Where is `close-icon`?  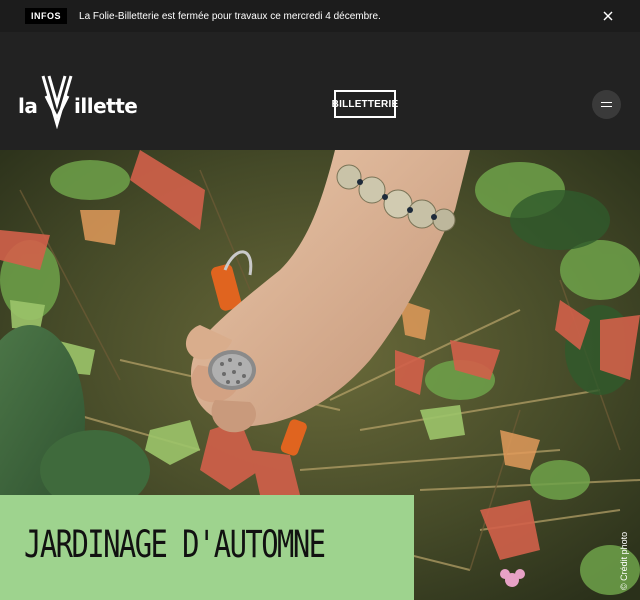
close-icon is located at coordinates (608, 16).